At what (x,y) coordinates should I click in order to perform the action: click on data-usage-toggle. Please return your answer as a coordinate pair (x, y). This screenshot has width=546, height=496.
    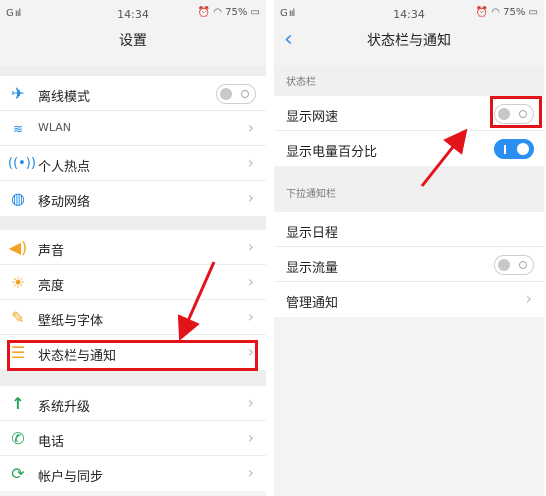
    Looking at the image, I should click on (514, 265).